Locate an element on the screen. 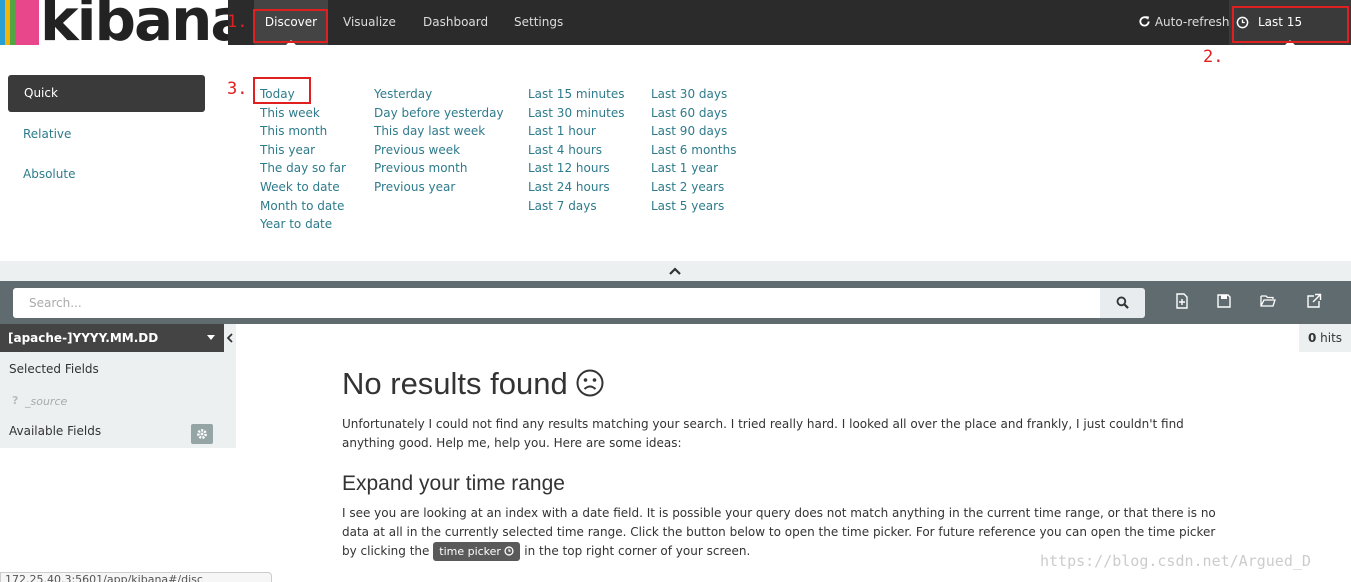 The height and width of the screenshot is (582, 1351). quick-option: Last 90 days is located at coordinates (693, 131).